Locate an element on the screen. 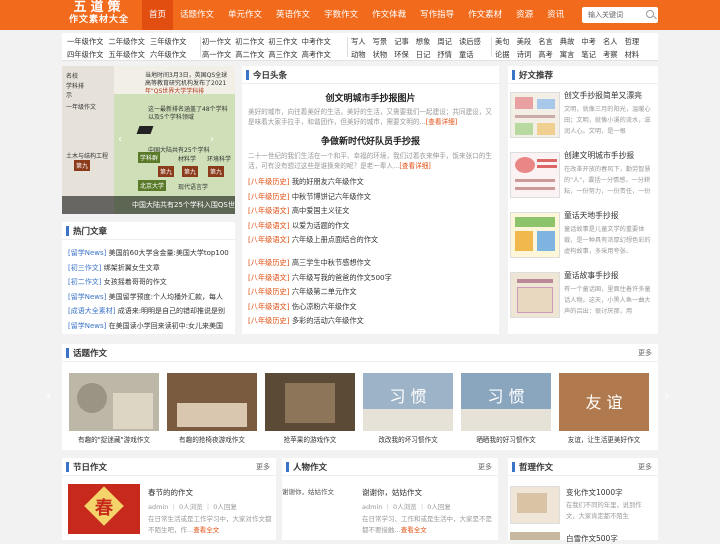 The image size is (720, 544). item-title: 童话天地手抄报 is located at coordinates (591, 215).